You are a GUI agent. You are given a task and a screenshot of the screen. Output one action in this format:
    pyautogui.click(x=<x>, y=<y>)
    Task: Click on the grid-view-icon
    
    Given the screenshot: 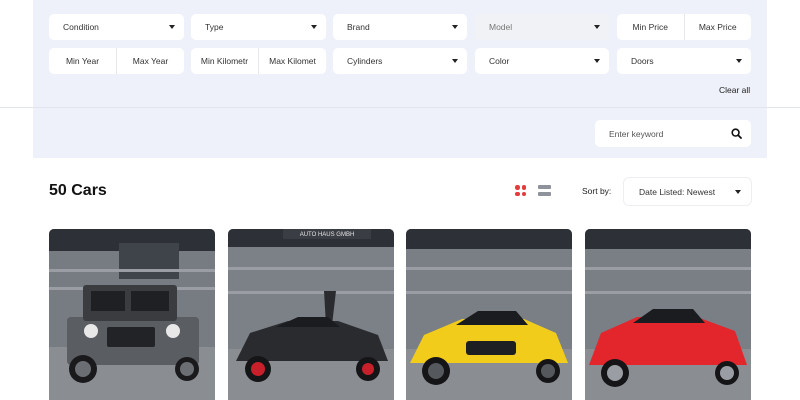 What is the action you would take?
    pyautogui.click(x=520, y=190)
    